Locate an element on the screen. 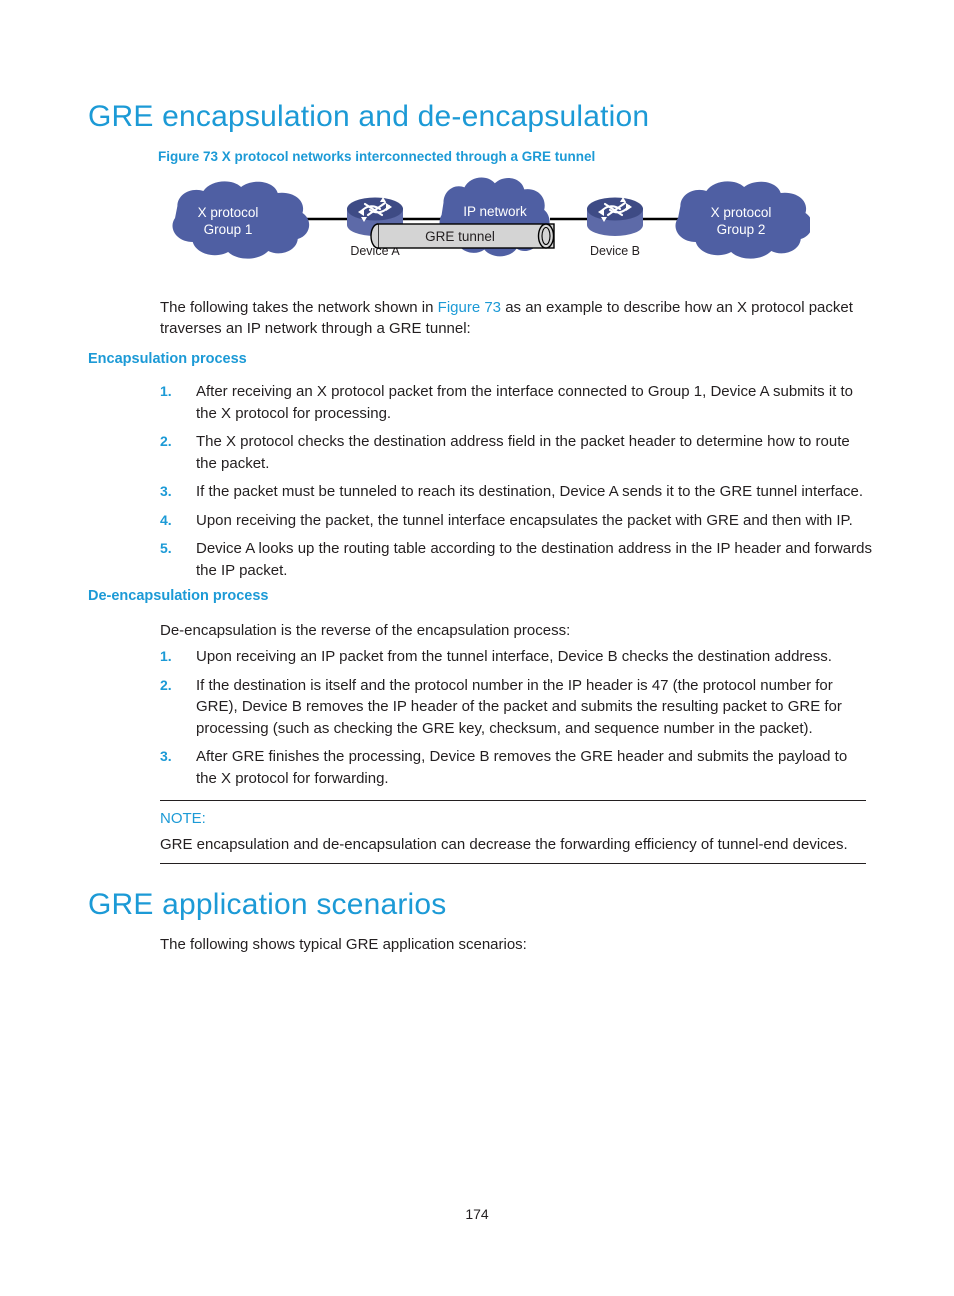 The width and height of the screenshot is (954, 1296). cloud-right-label-line1: X protocol is located at coordinates (741, 212).